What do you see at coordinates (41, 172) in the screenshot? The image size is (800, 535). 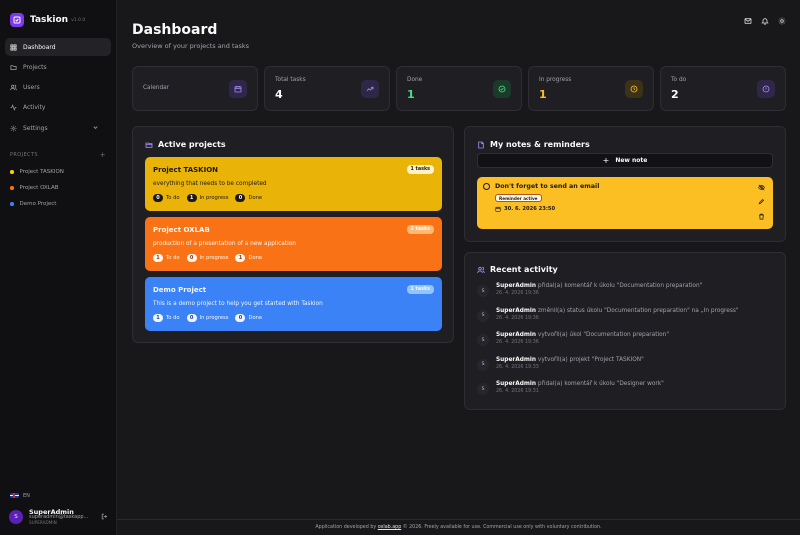 I see `sidebar-project-name: Project TASKION` at bounding box center [41, 172].